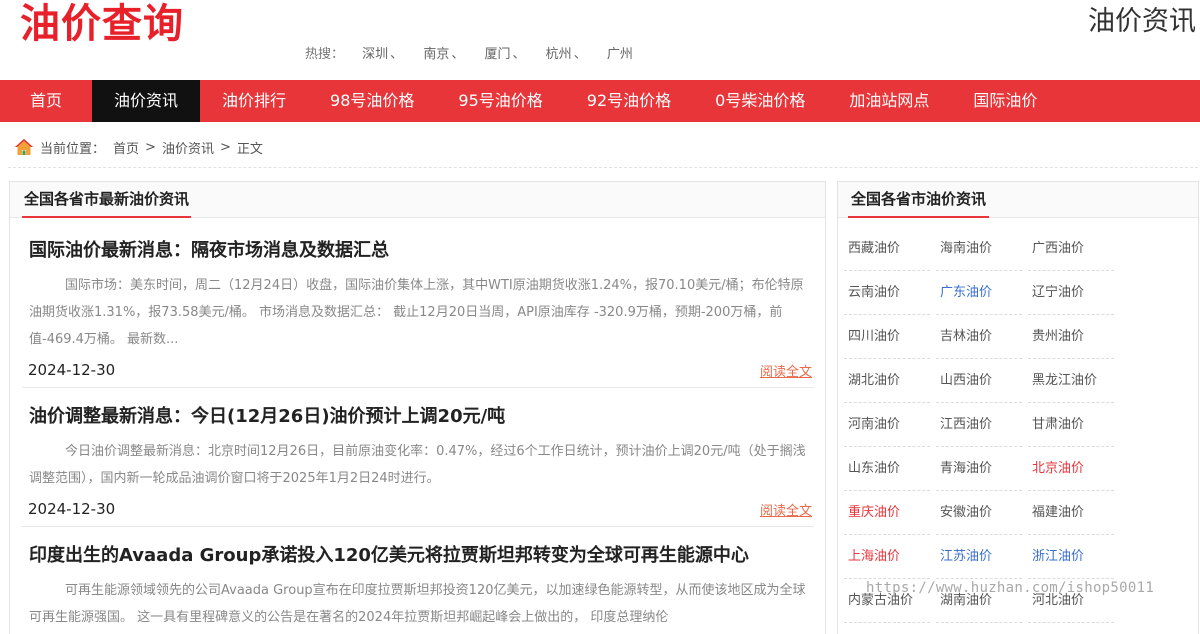  What do you see at coordinates (1142, 21) in the screenshot?
I see `section-title: 油价资讯` at bounding box center [1142, 21].